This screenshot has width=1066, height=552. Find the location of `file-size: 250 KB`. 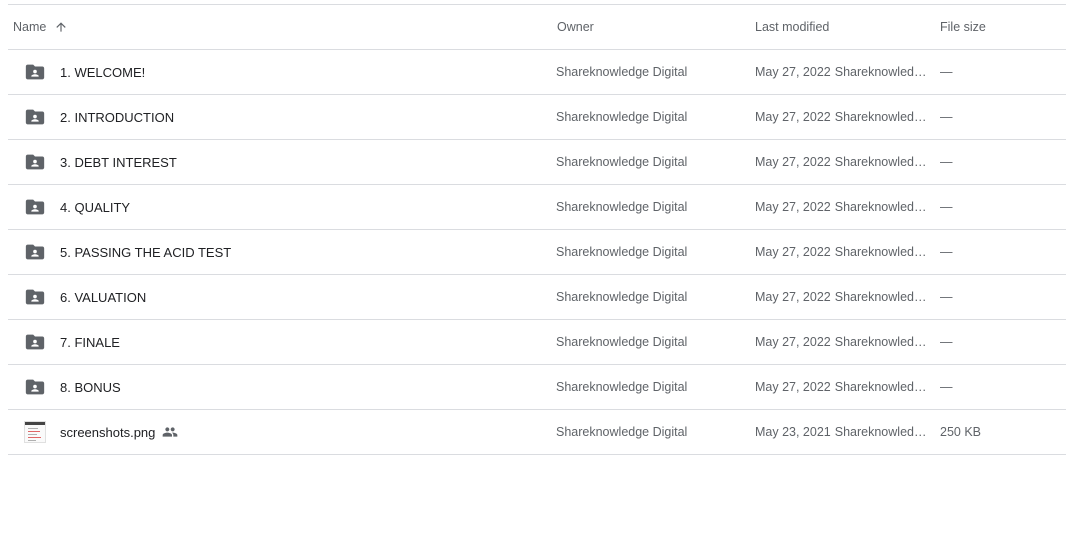

file-size: 250 KB is located at coordinates (961, 432).